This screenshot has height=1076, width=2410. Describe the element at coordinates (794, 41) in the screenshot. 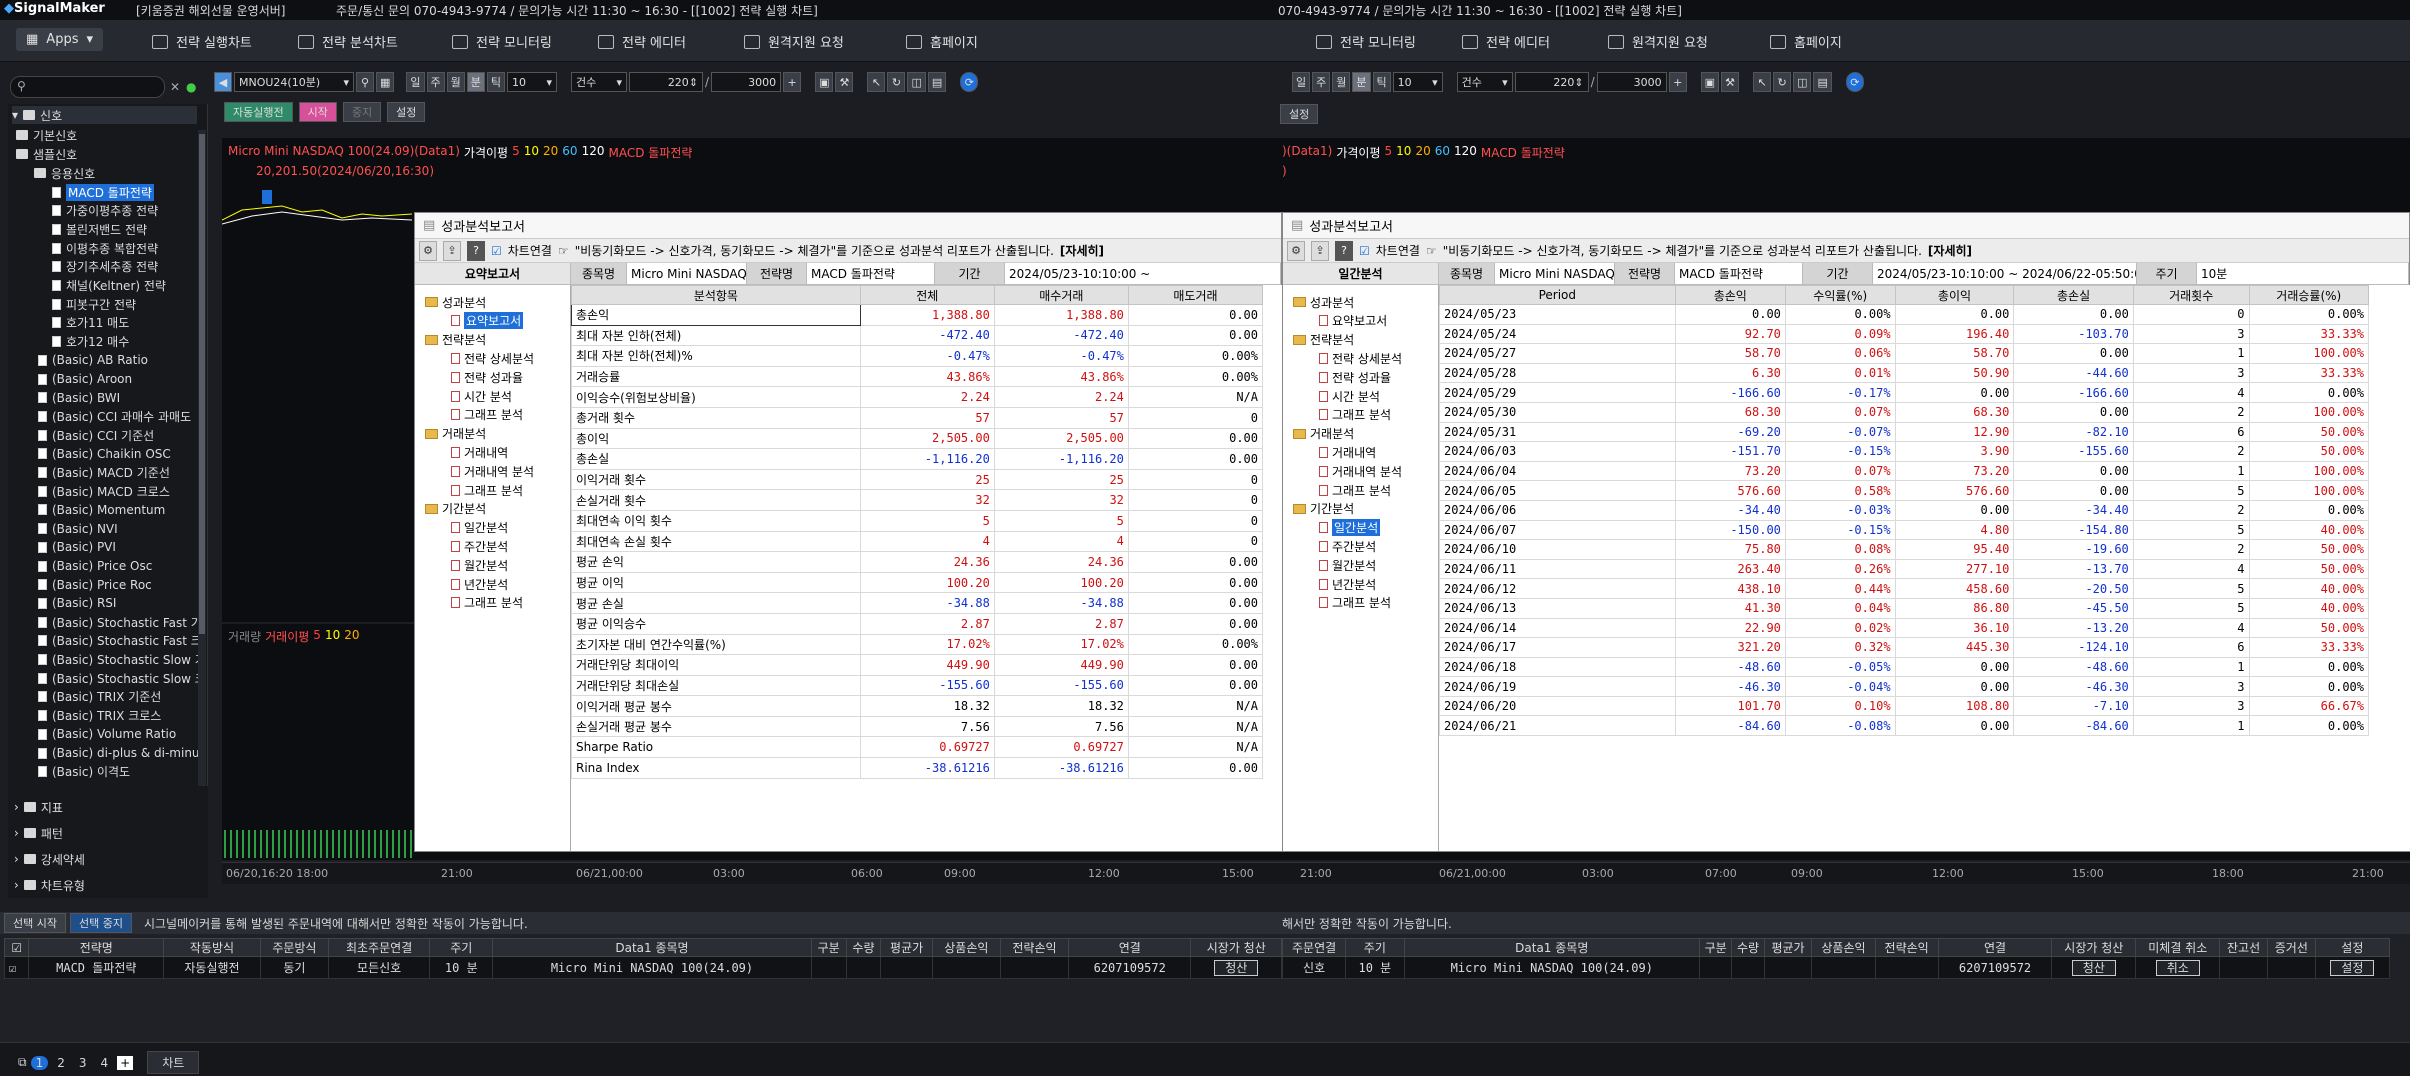

I see `menu-remote-support: 원격지원 요청` at that location.